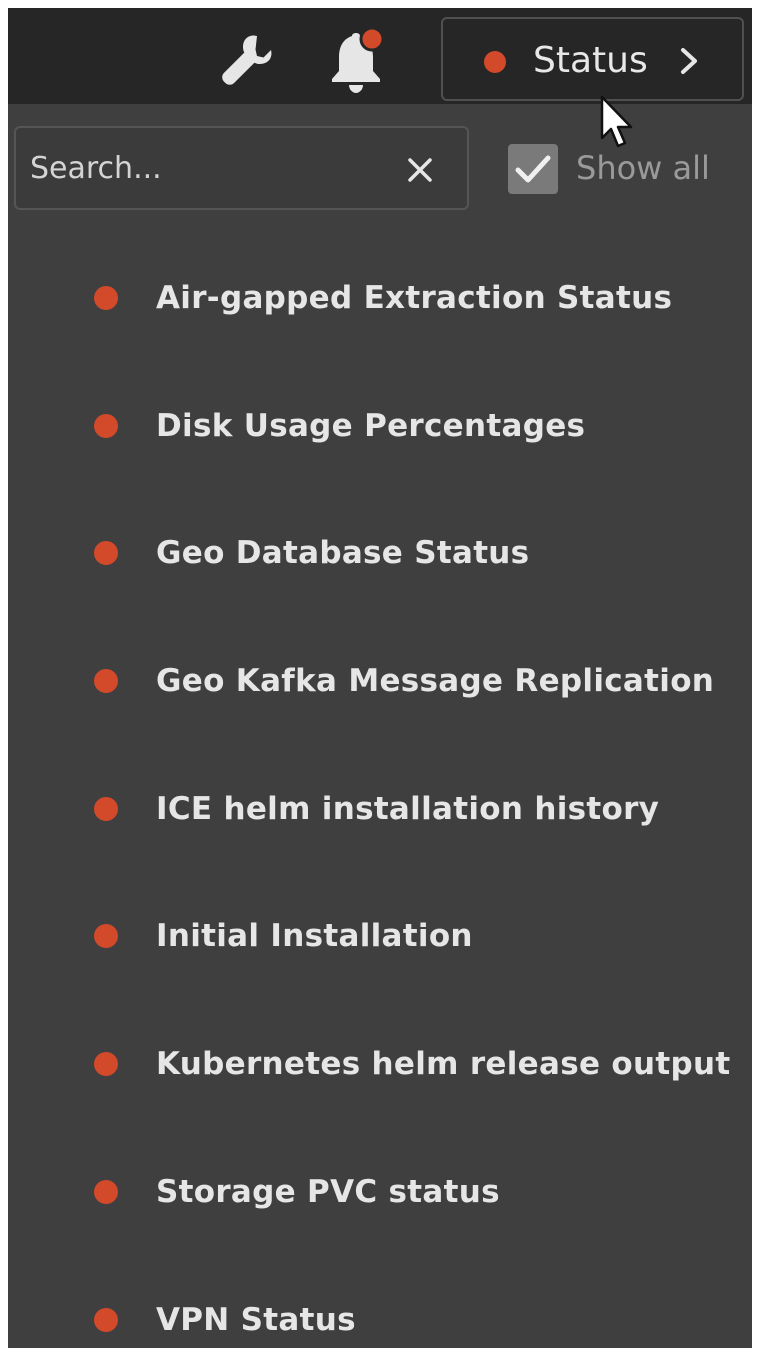 This screenshot has width=766, height=1356. What do you see at coordinates (380, 1302) in the screenshot?
I see `status-list-item: VPN Status` at bounding box center [380, 1302].